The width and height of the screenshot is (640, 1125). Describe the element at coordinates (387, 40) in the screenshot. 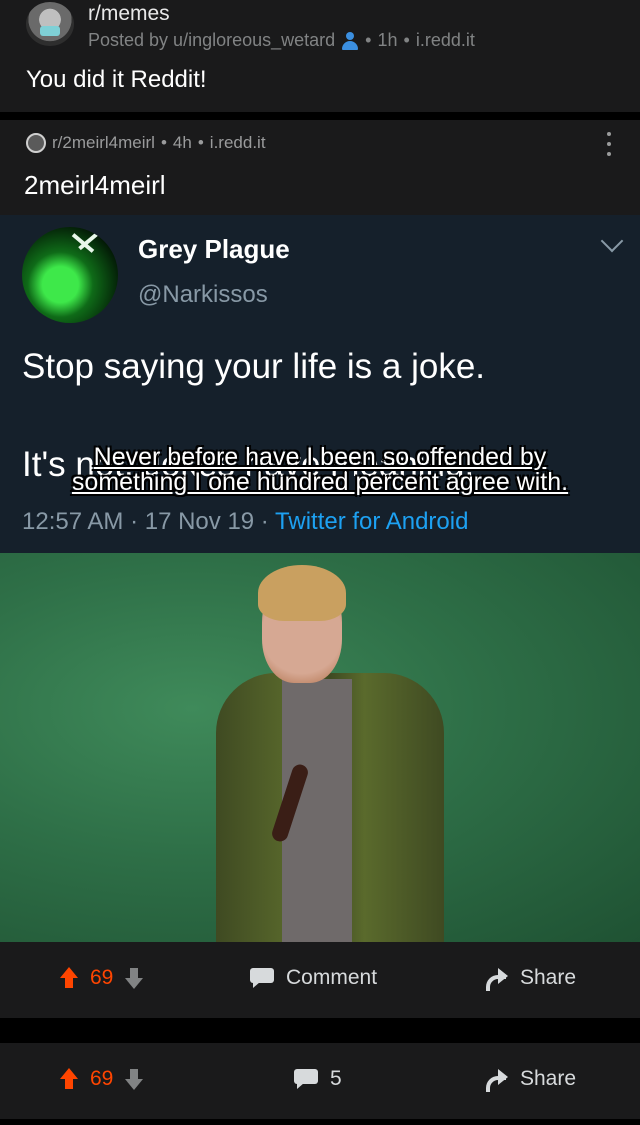

I see `post-time: 1h` at that location.